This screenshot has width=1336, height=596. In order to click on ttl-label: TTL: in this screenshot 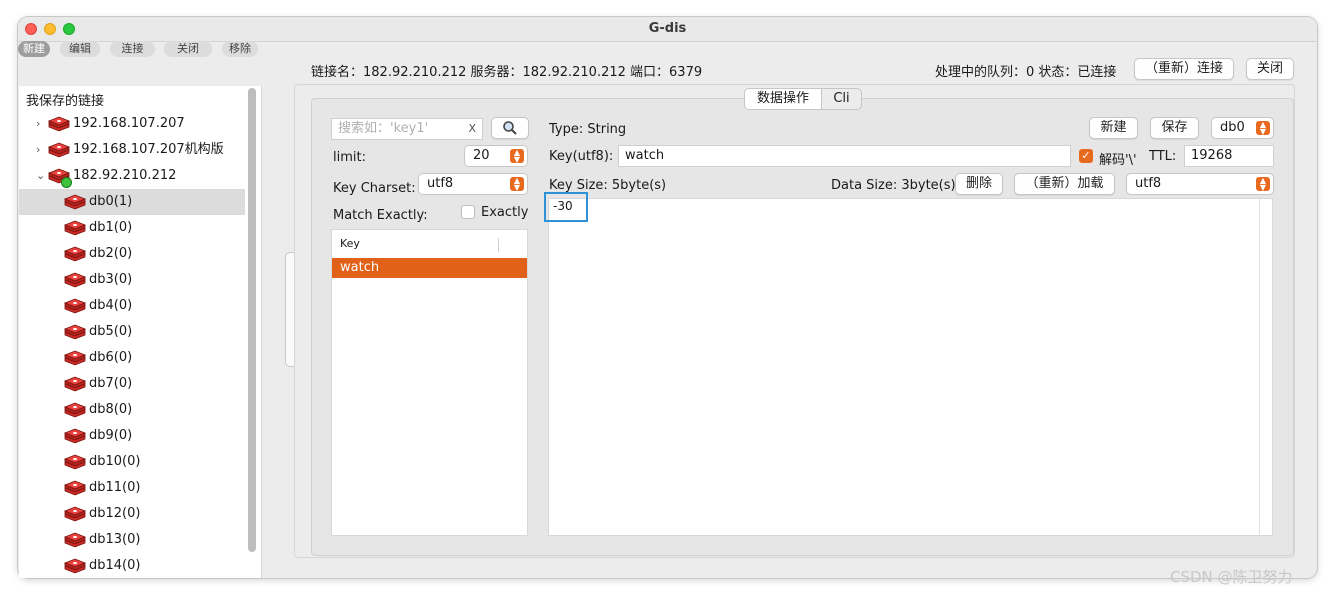, I will do `click(1163, 156)`.